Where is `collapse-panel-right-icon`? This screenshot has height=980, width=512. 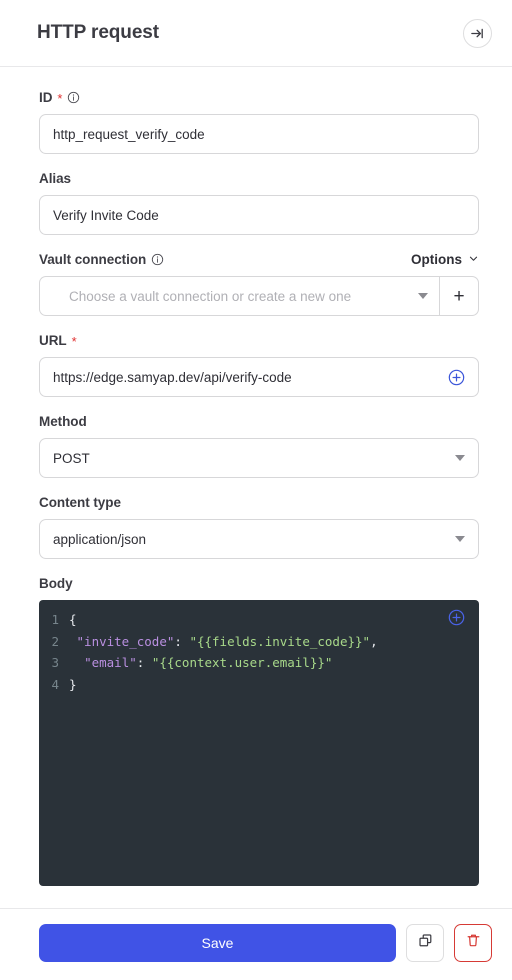 collapse-panel-right-icon is located at coordinates (477, 33).